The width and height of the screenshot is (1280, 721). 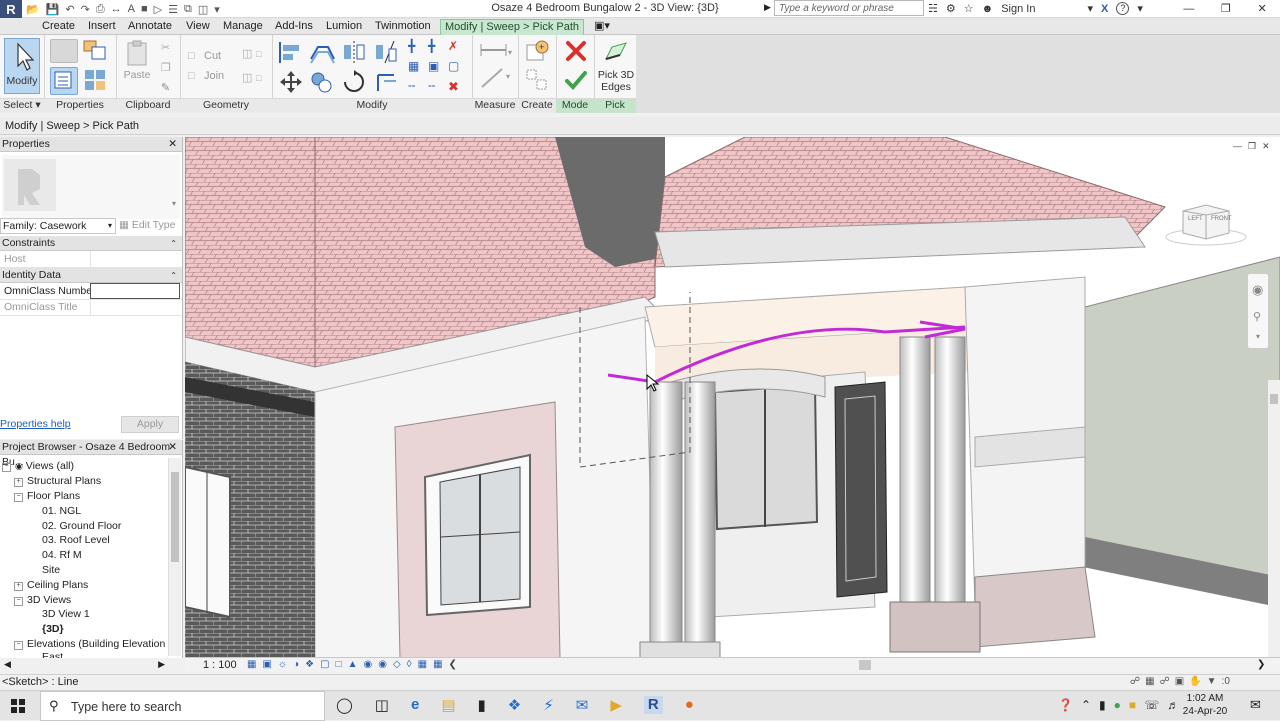 What do you see at coordinates (324, 664) in the screenshot?
I see `crop-view-icon: ▢` at bounding box center [324, 664].